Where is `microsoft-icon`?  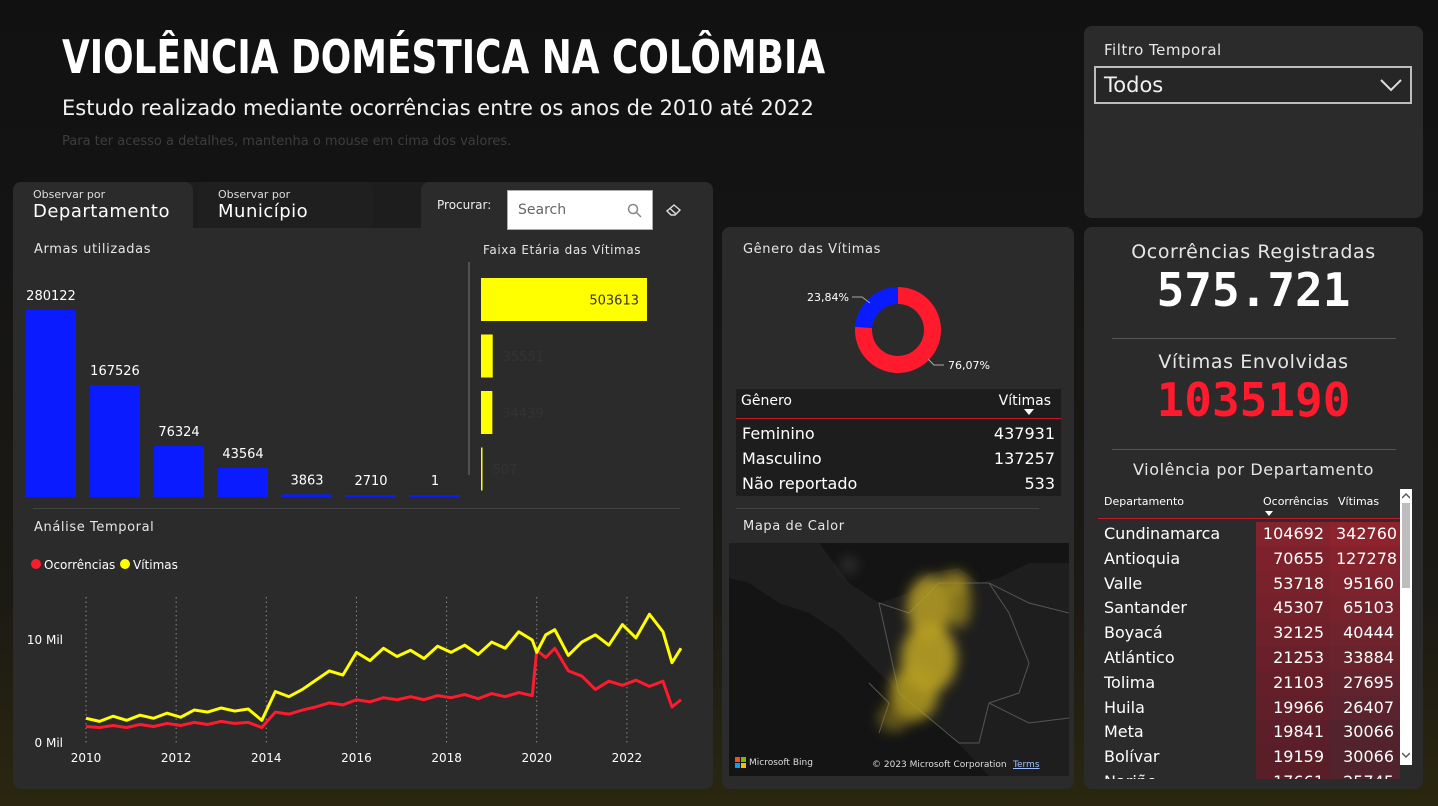
microsoft-icon is located at coordinates (740, 762).